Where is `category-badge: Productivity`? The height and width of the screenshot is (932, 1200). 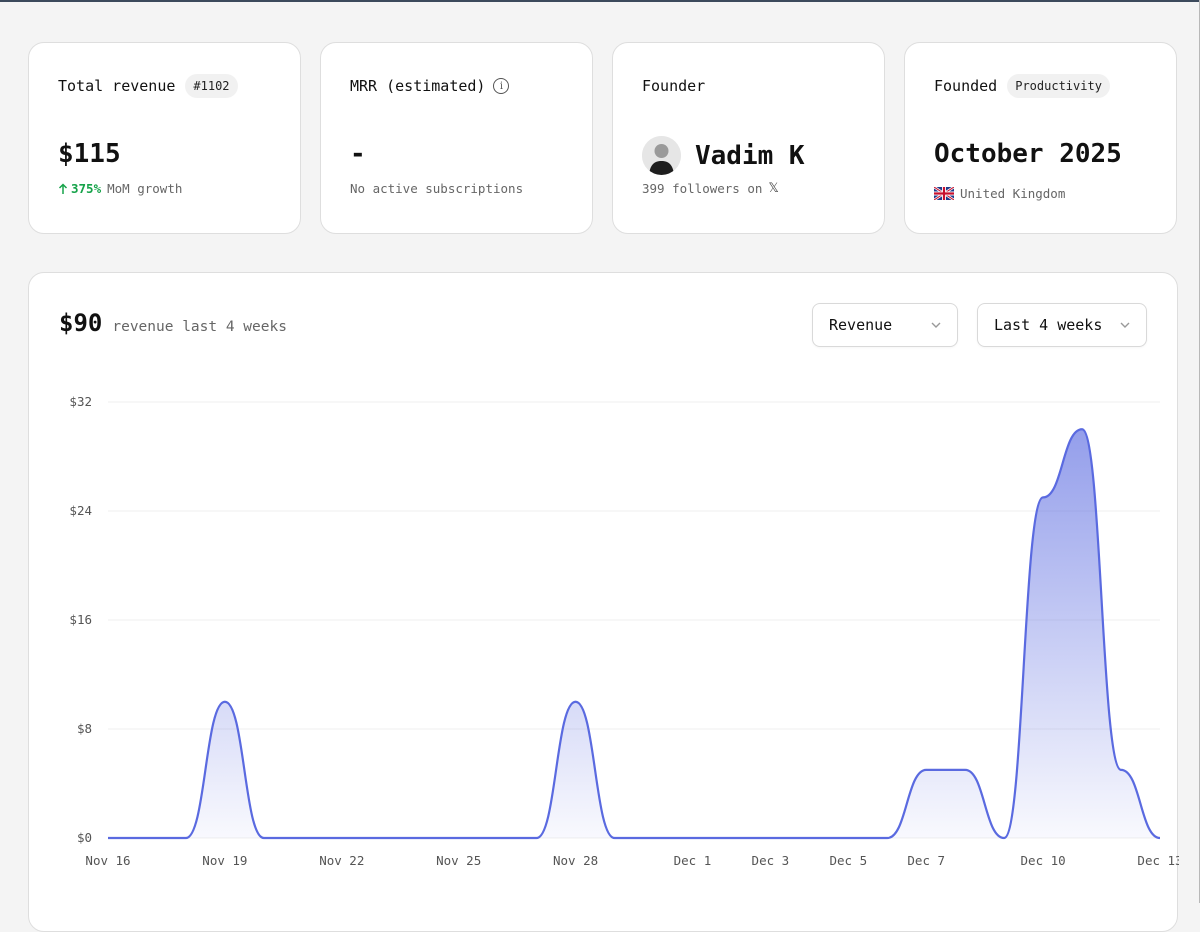
category-badge: Productivity is located at coordinates (1058, 86).